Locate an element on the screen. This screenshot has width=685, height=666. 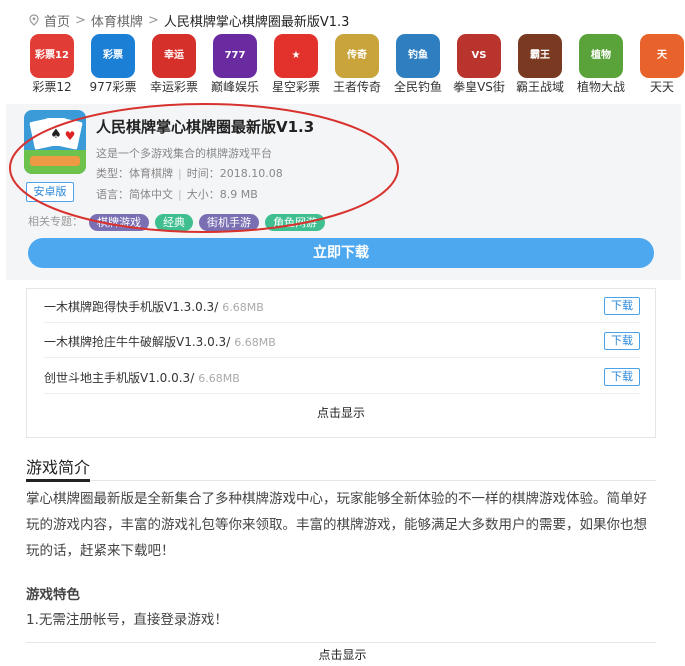
game-title: 人民棋牌掌心棋牌圈最新版V1.3 is located at coordinates (205, 127).